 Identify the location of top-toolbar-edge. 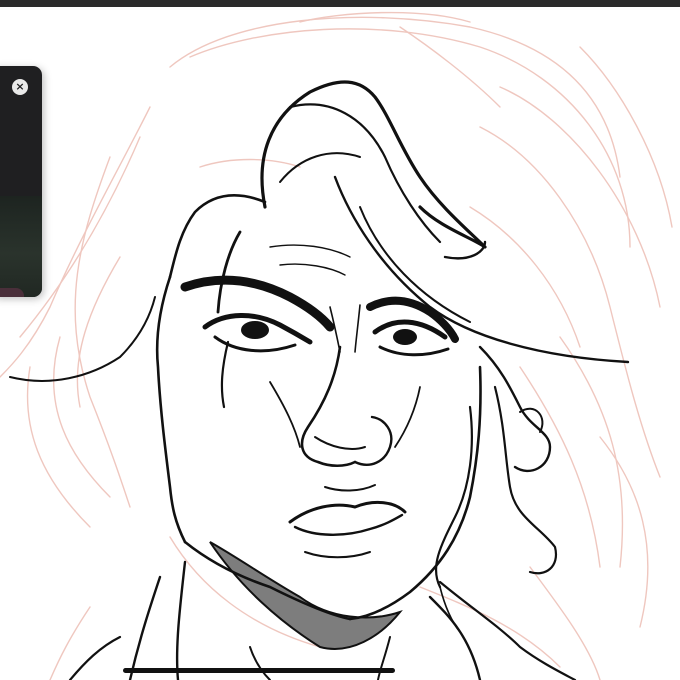
(340, 3).